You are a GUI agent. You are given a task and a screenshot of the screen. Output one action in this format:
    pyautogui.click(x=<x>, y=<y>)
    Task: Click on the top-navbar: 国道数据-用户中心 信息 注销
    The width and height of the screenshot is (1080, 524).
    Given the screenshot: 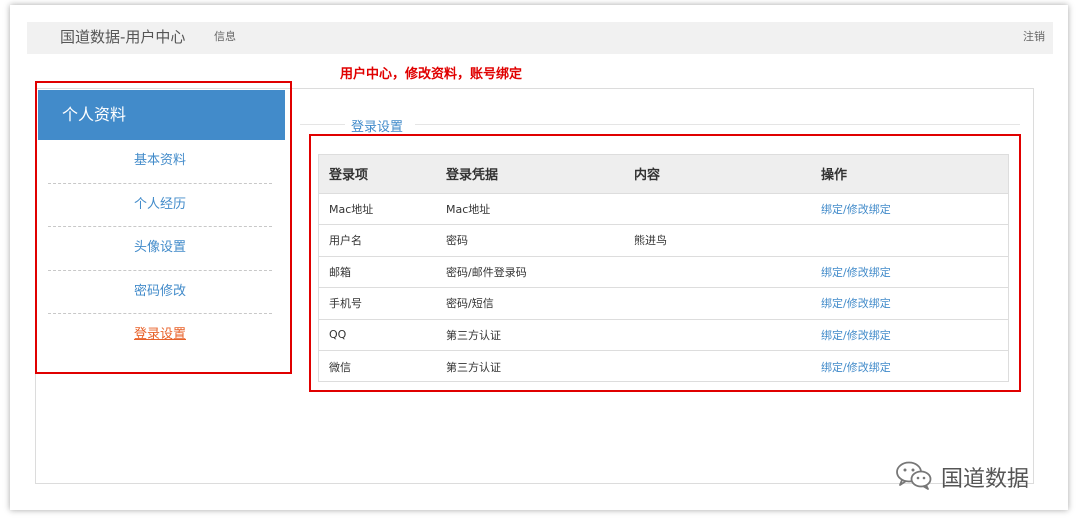 What is the action you would take?
    pyautogui.click(x=540, y=38)
    